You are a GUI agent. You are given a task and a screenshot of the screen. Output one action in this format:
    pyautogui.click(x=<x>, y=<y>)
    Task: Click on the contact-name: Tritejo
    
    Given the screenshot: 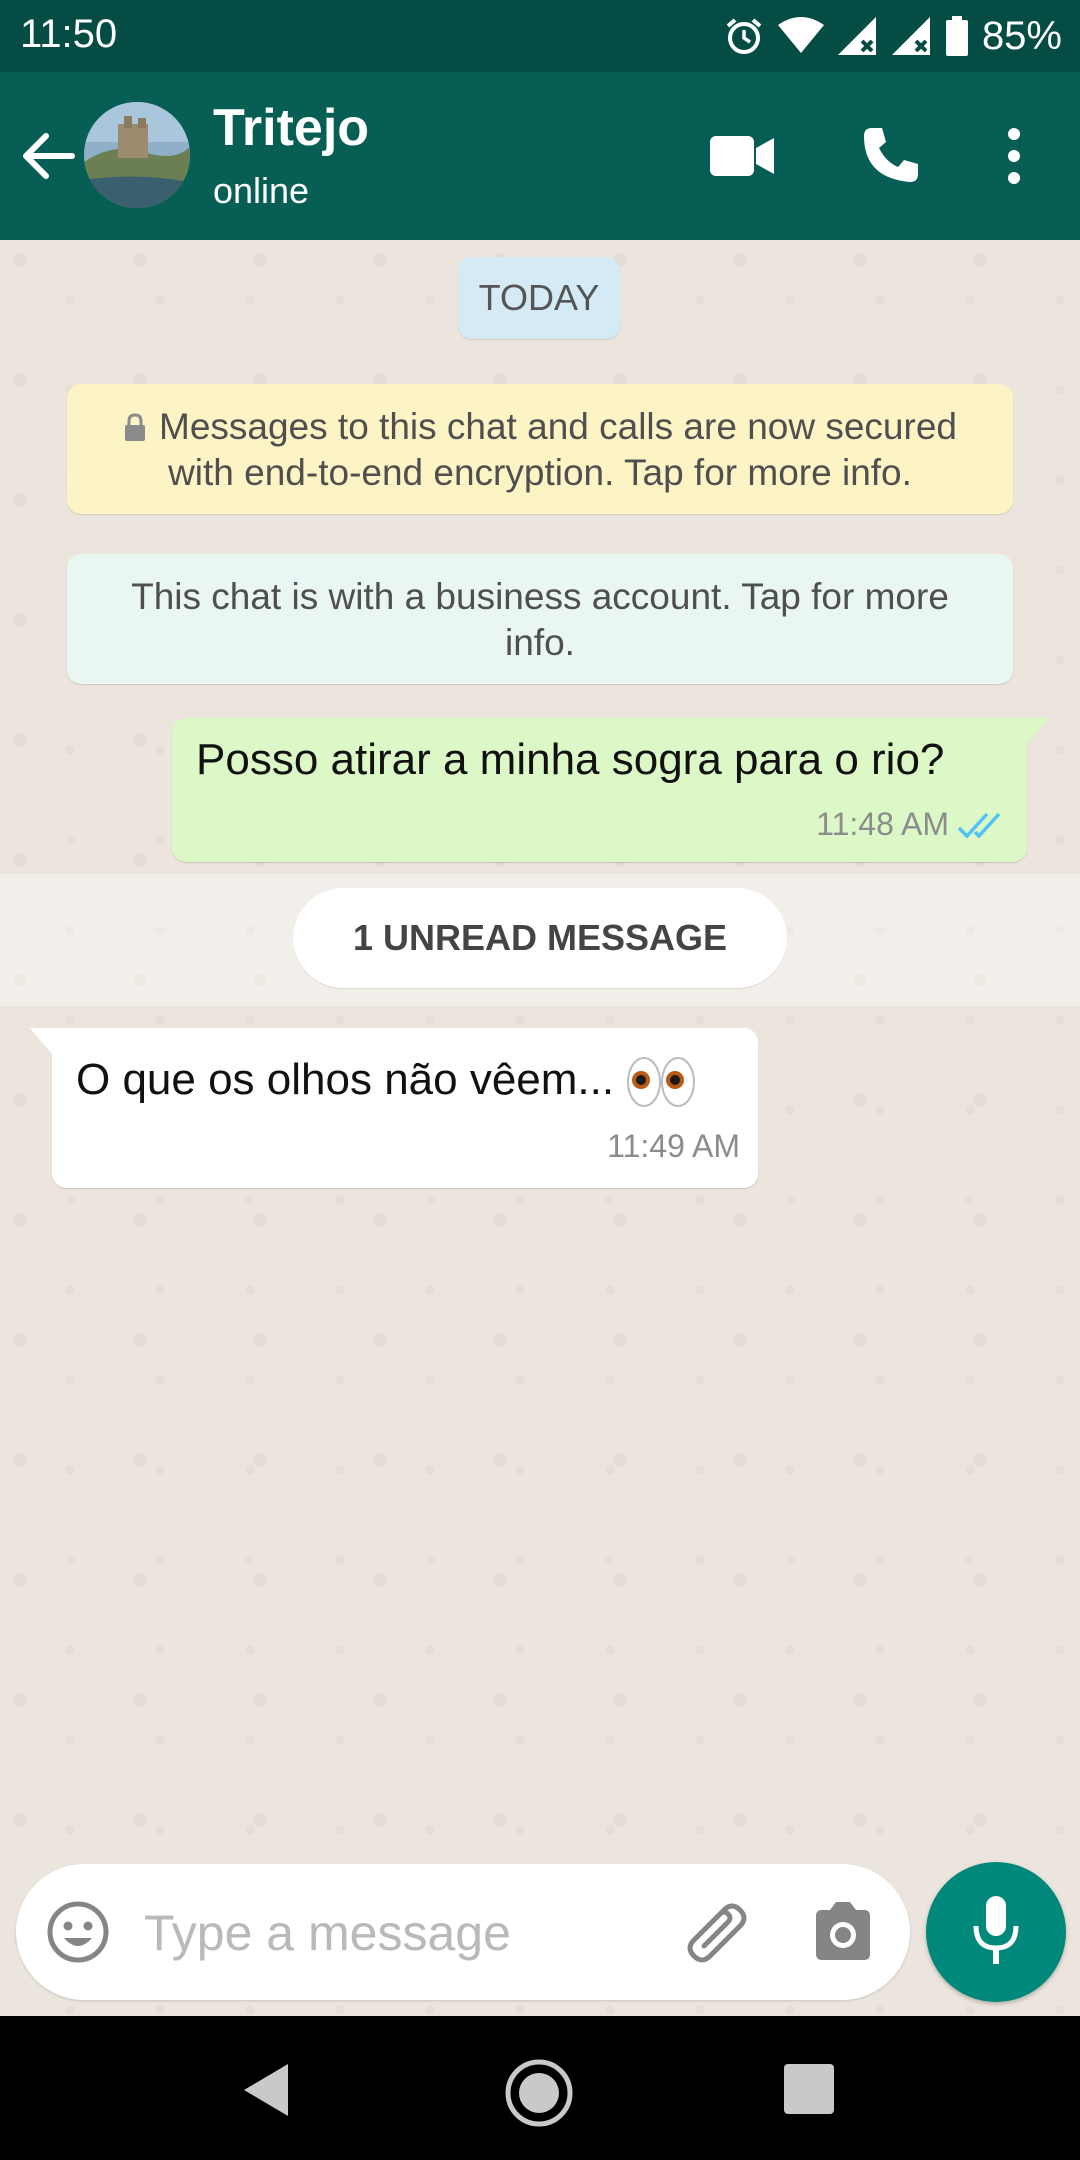 What is the action you would take?
    pyautogui.click(x=291, y=128)
    